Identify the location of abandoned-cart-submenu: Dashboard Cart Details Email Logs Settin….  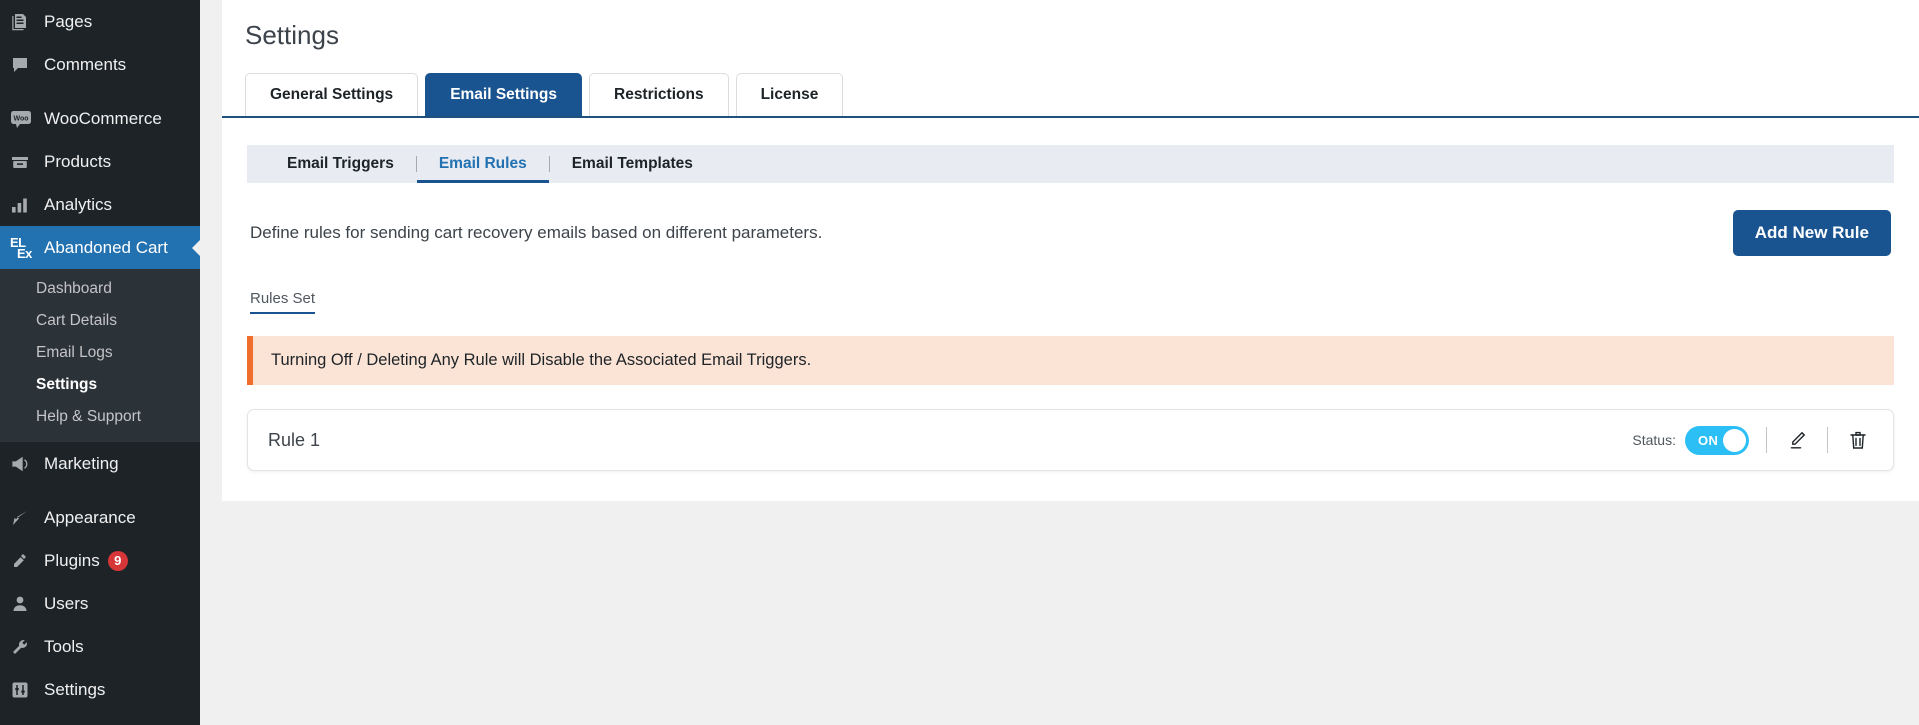
(100, 355).